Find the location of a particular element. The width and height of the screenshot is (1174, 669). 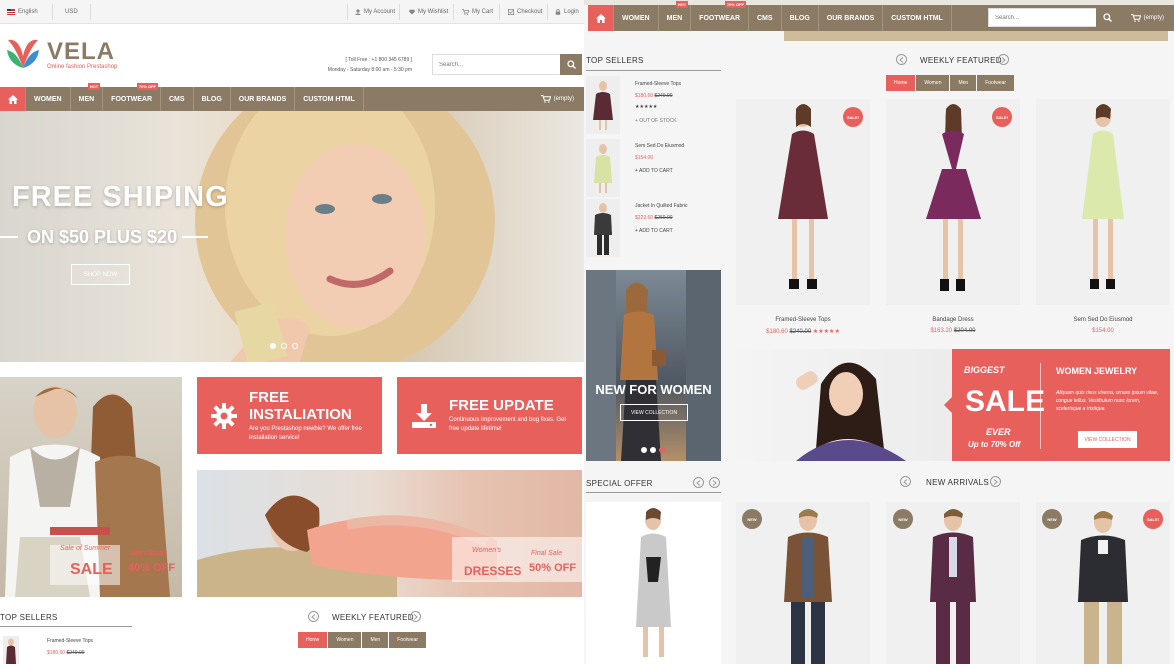

currency-selector: USD is located at coordinates (71, 12).